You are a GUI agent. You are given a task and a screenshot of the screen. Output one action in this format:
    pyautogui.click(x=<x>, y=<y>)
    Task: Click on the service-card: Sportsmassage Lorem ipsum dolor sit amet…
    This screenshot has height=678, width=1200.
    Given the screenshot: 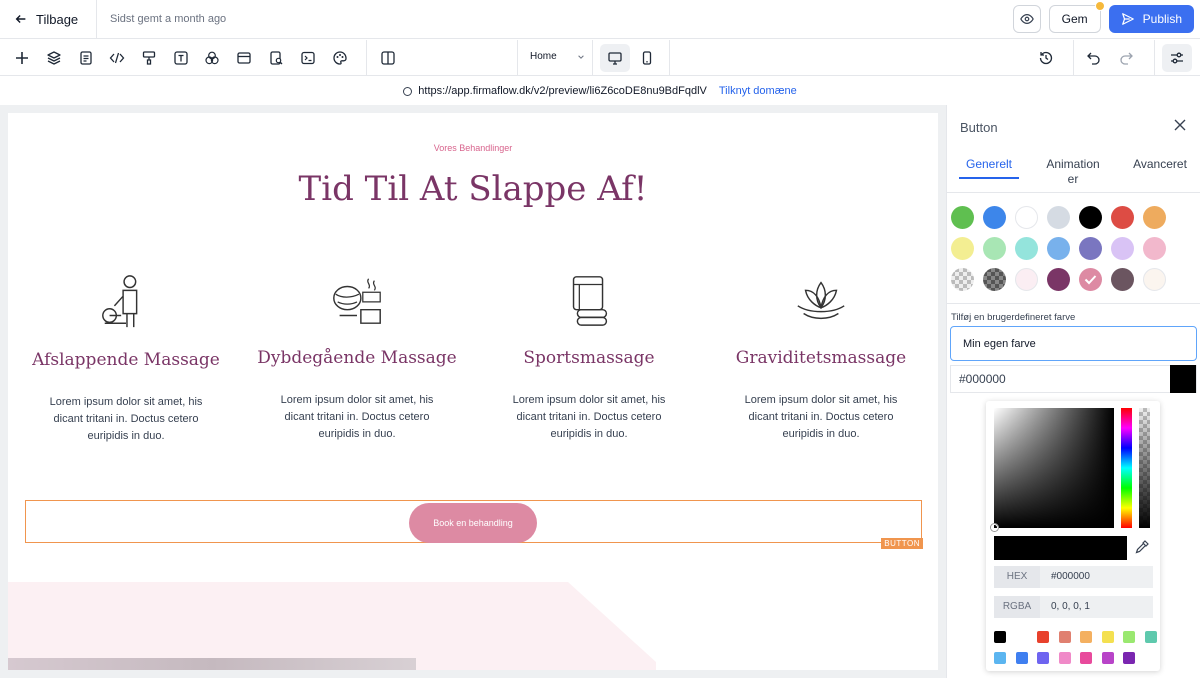 What is the action you would take?
    pyautogui.click(x=589, y=357)
    